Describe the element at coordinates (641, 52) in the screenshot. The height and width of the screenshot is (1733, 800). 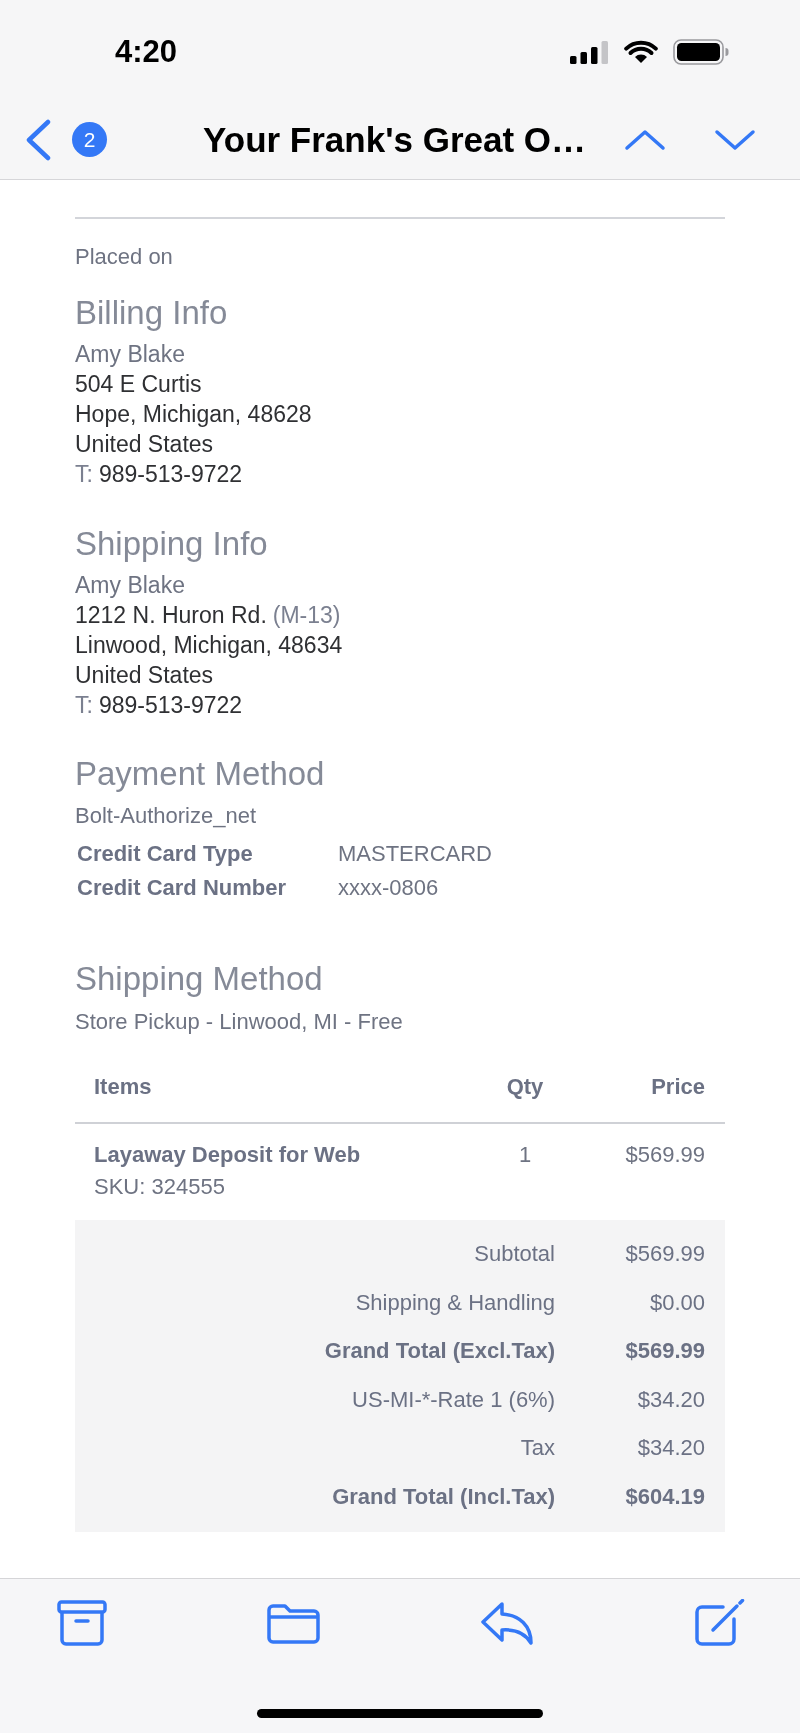
I see `wifi-icon` at that location.